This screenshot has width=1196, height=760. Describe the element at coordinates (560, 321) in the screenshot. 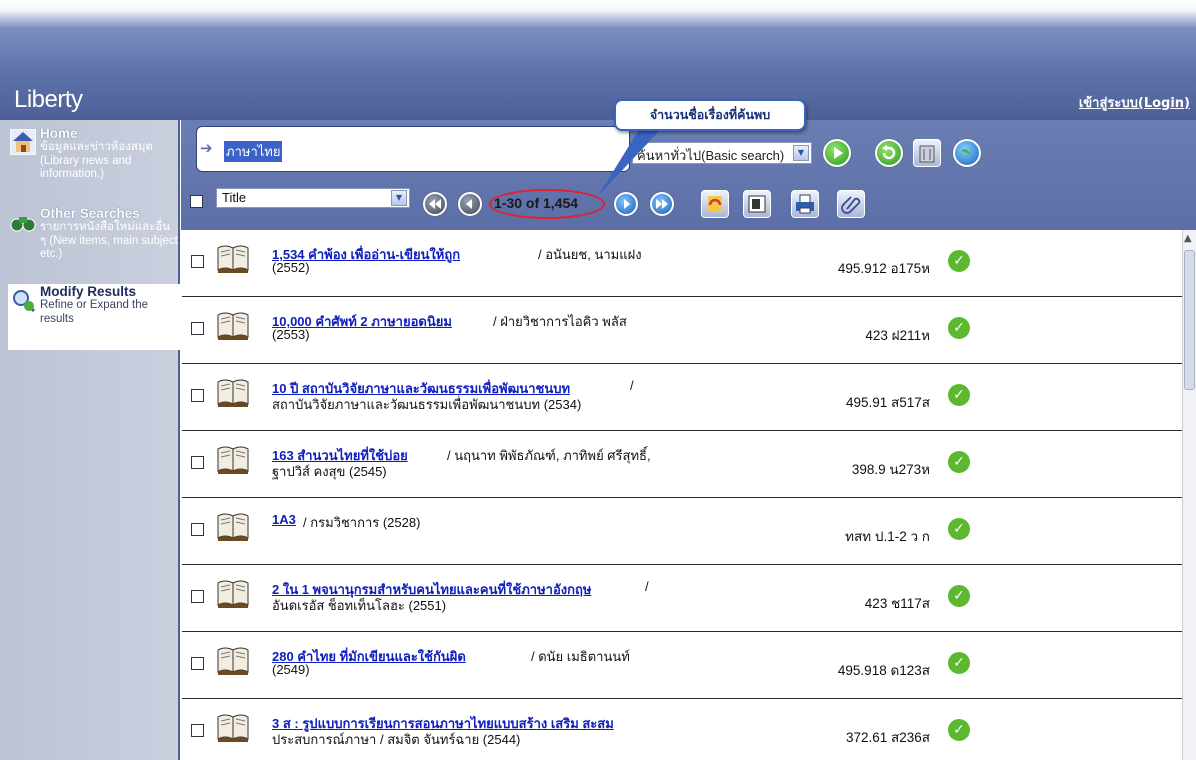

I see `result-author: / ฝ่ายวิชาการไอคิว พลัส` at that location.